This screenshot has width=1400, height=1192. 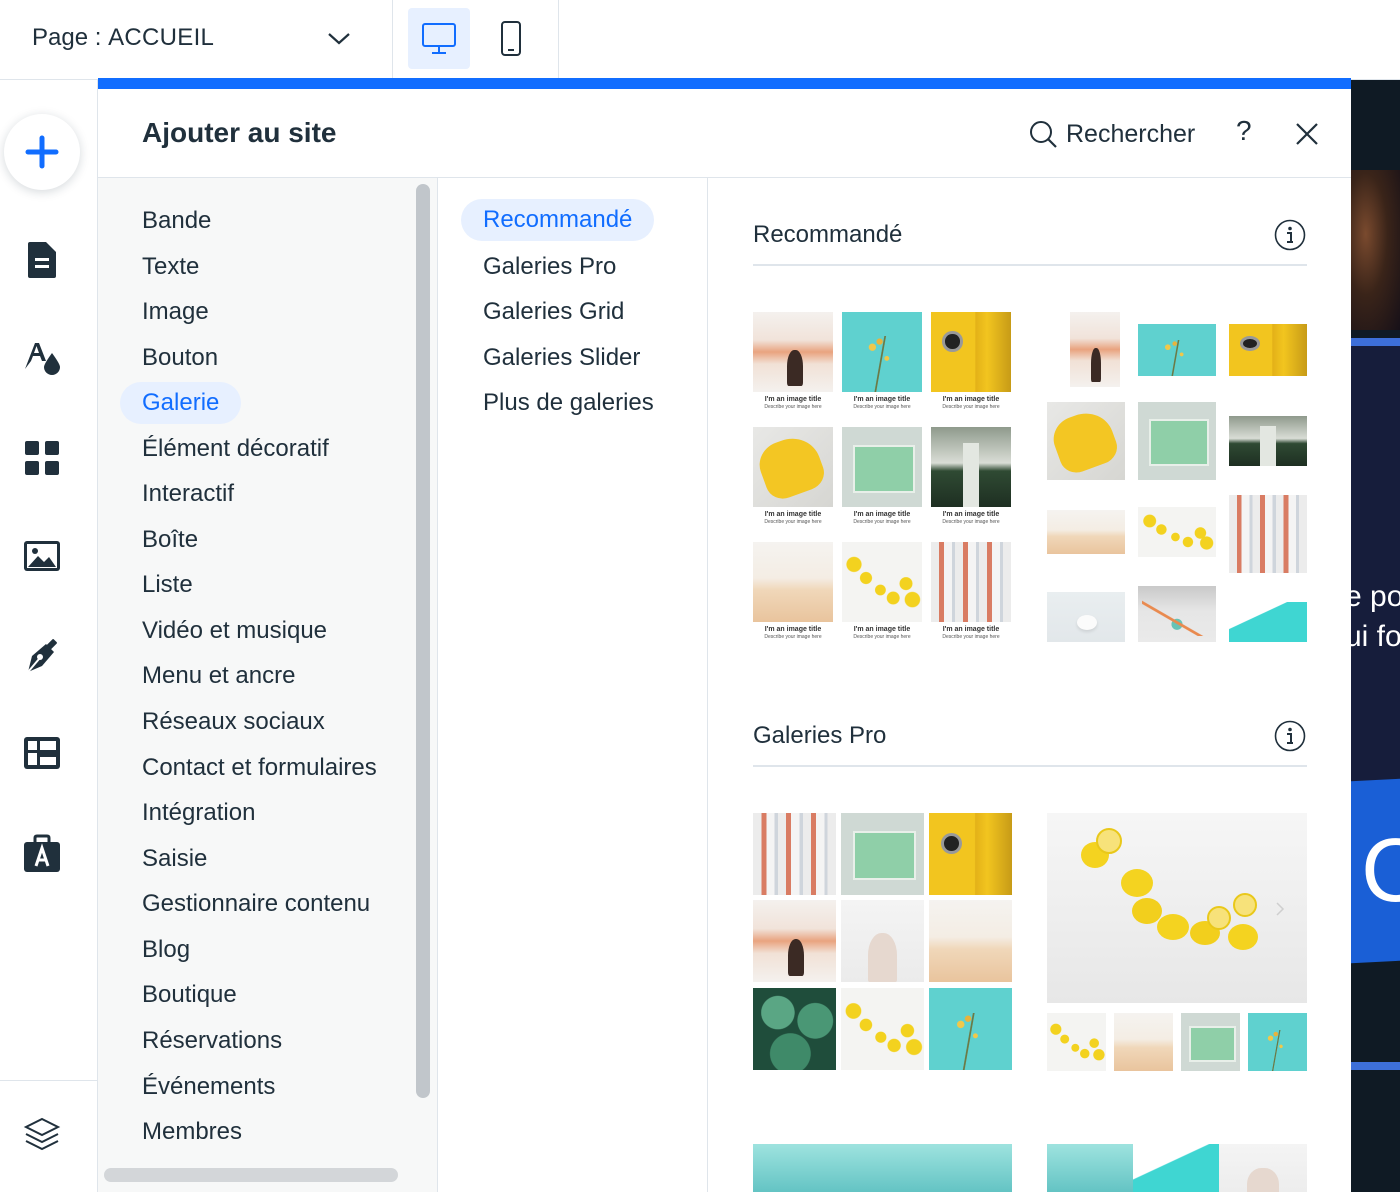 What do you see at coordinates (1030, 265) in the screenshot?
I see `section-divider` at bounding box center [1030, 265].